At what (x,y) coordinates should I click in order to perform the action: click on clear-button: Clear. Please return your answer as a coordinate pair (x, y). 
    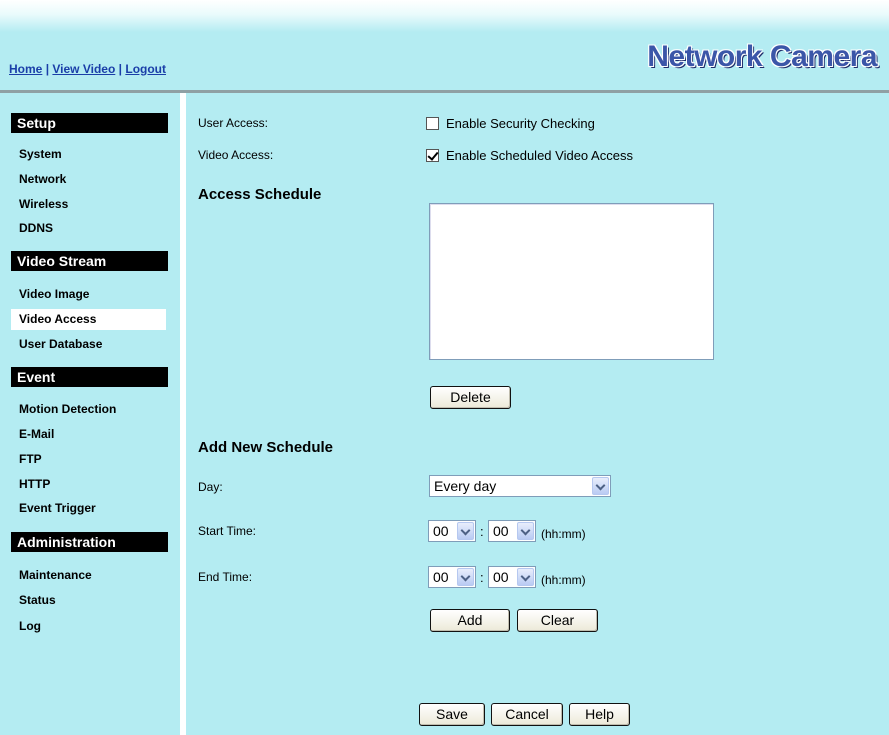
    Looking at the image, I should click on (557, 620).